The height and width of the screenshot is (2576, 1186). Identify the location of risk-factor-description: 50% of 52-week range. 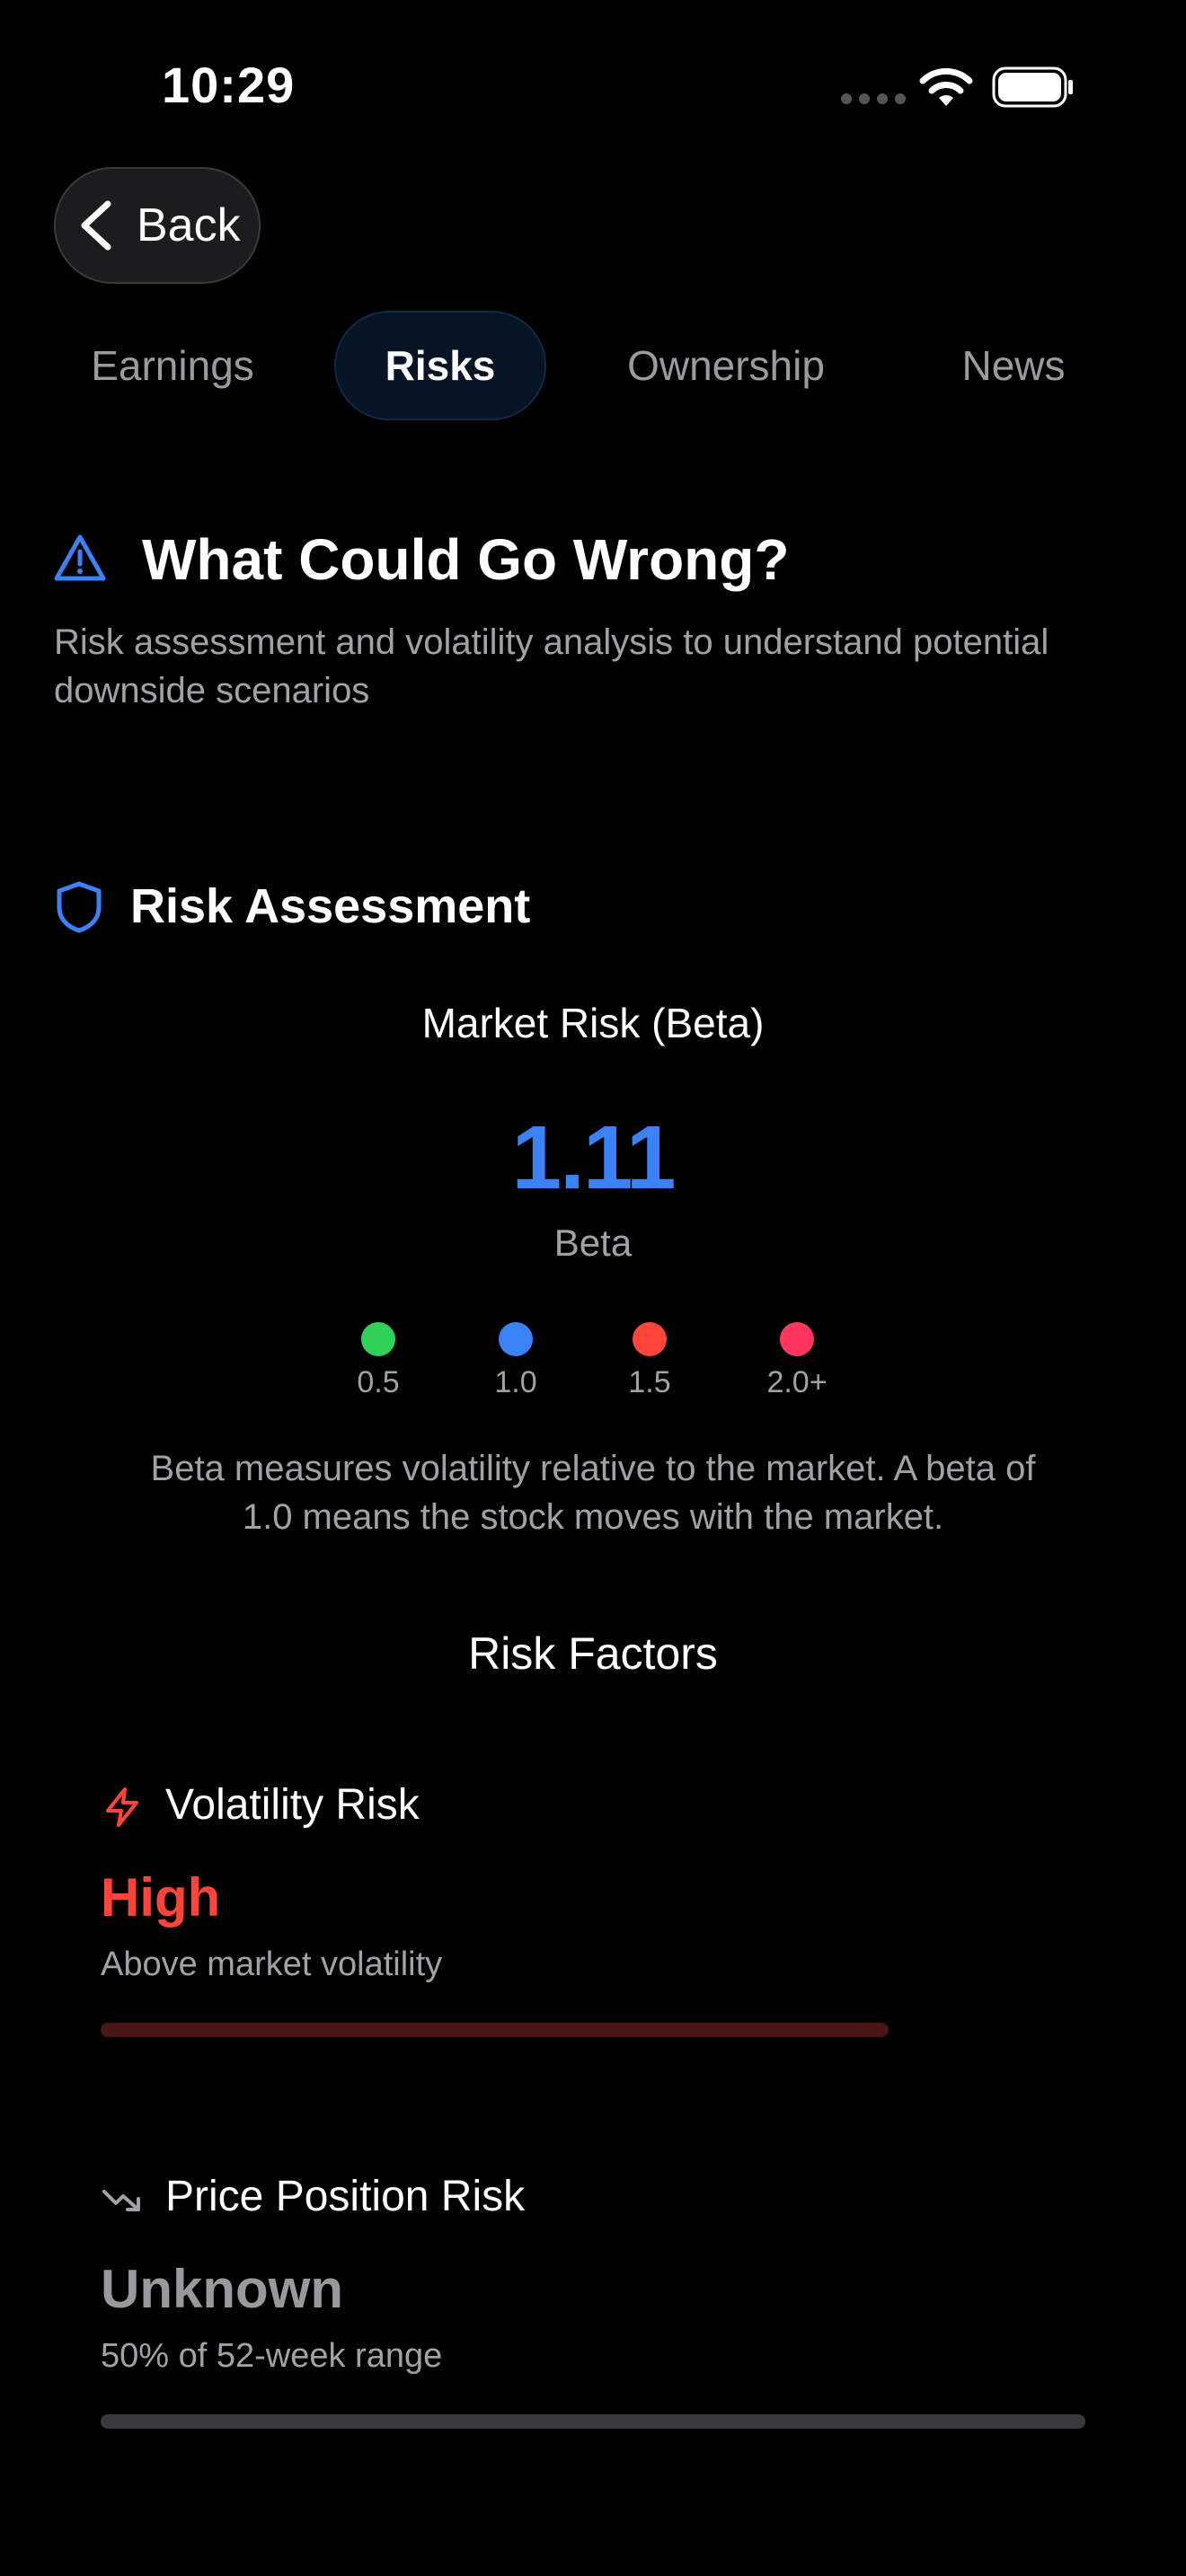
(272, 2356).